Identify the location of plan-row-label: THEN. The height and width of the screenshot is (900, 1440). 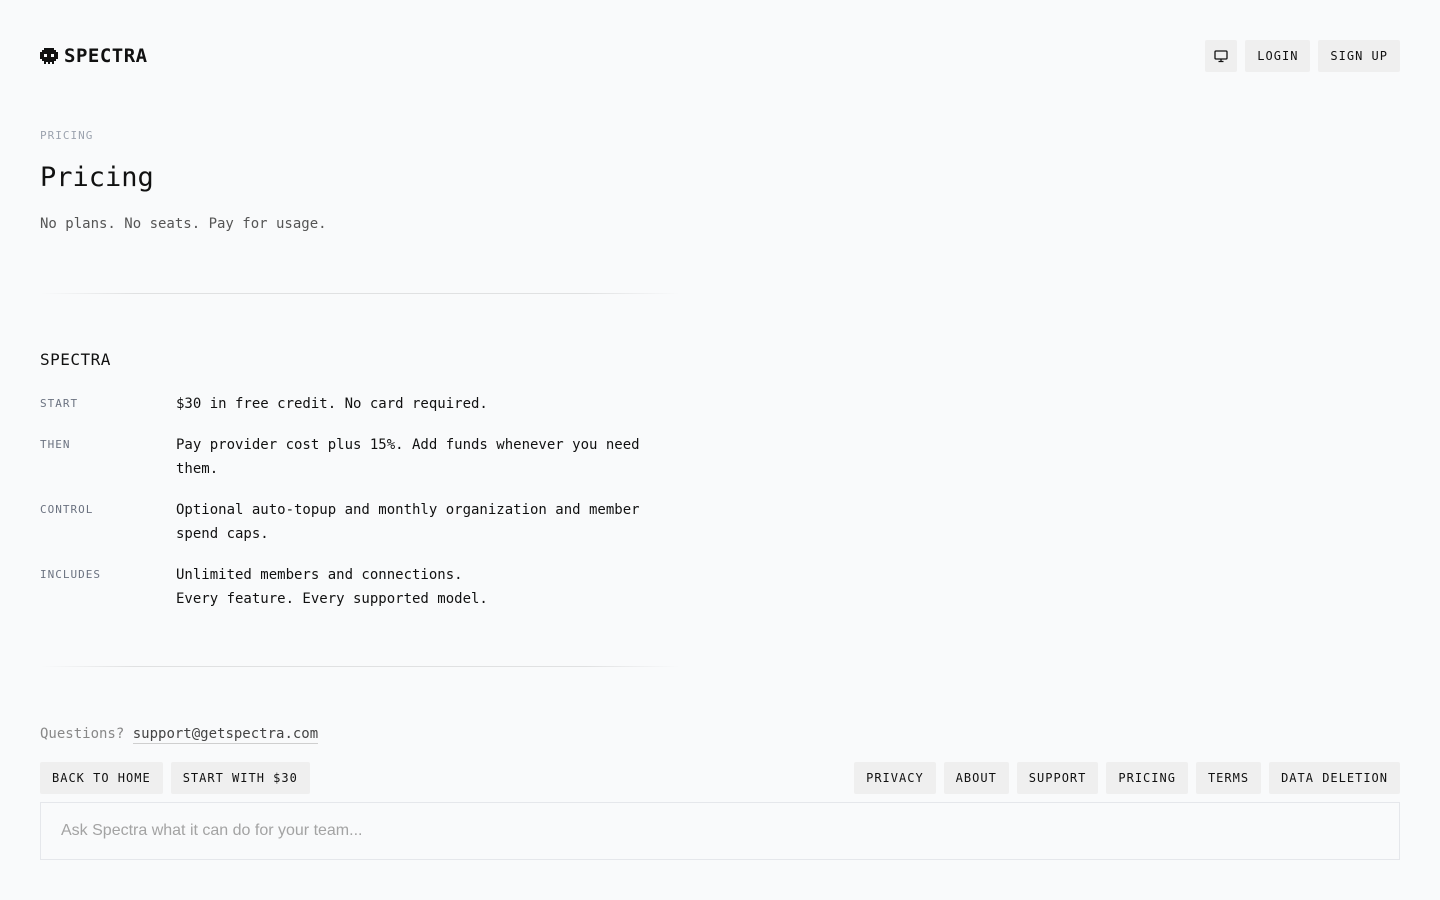
(55, 444).